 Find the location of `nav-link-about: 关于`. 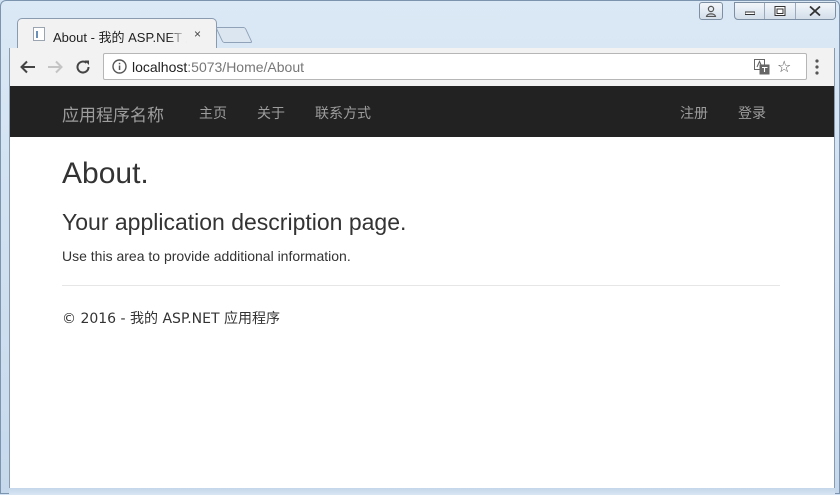

nav-link-about: 关于 is located at coordinates (271, 113).